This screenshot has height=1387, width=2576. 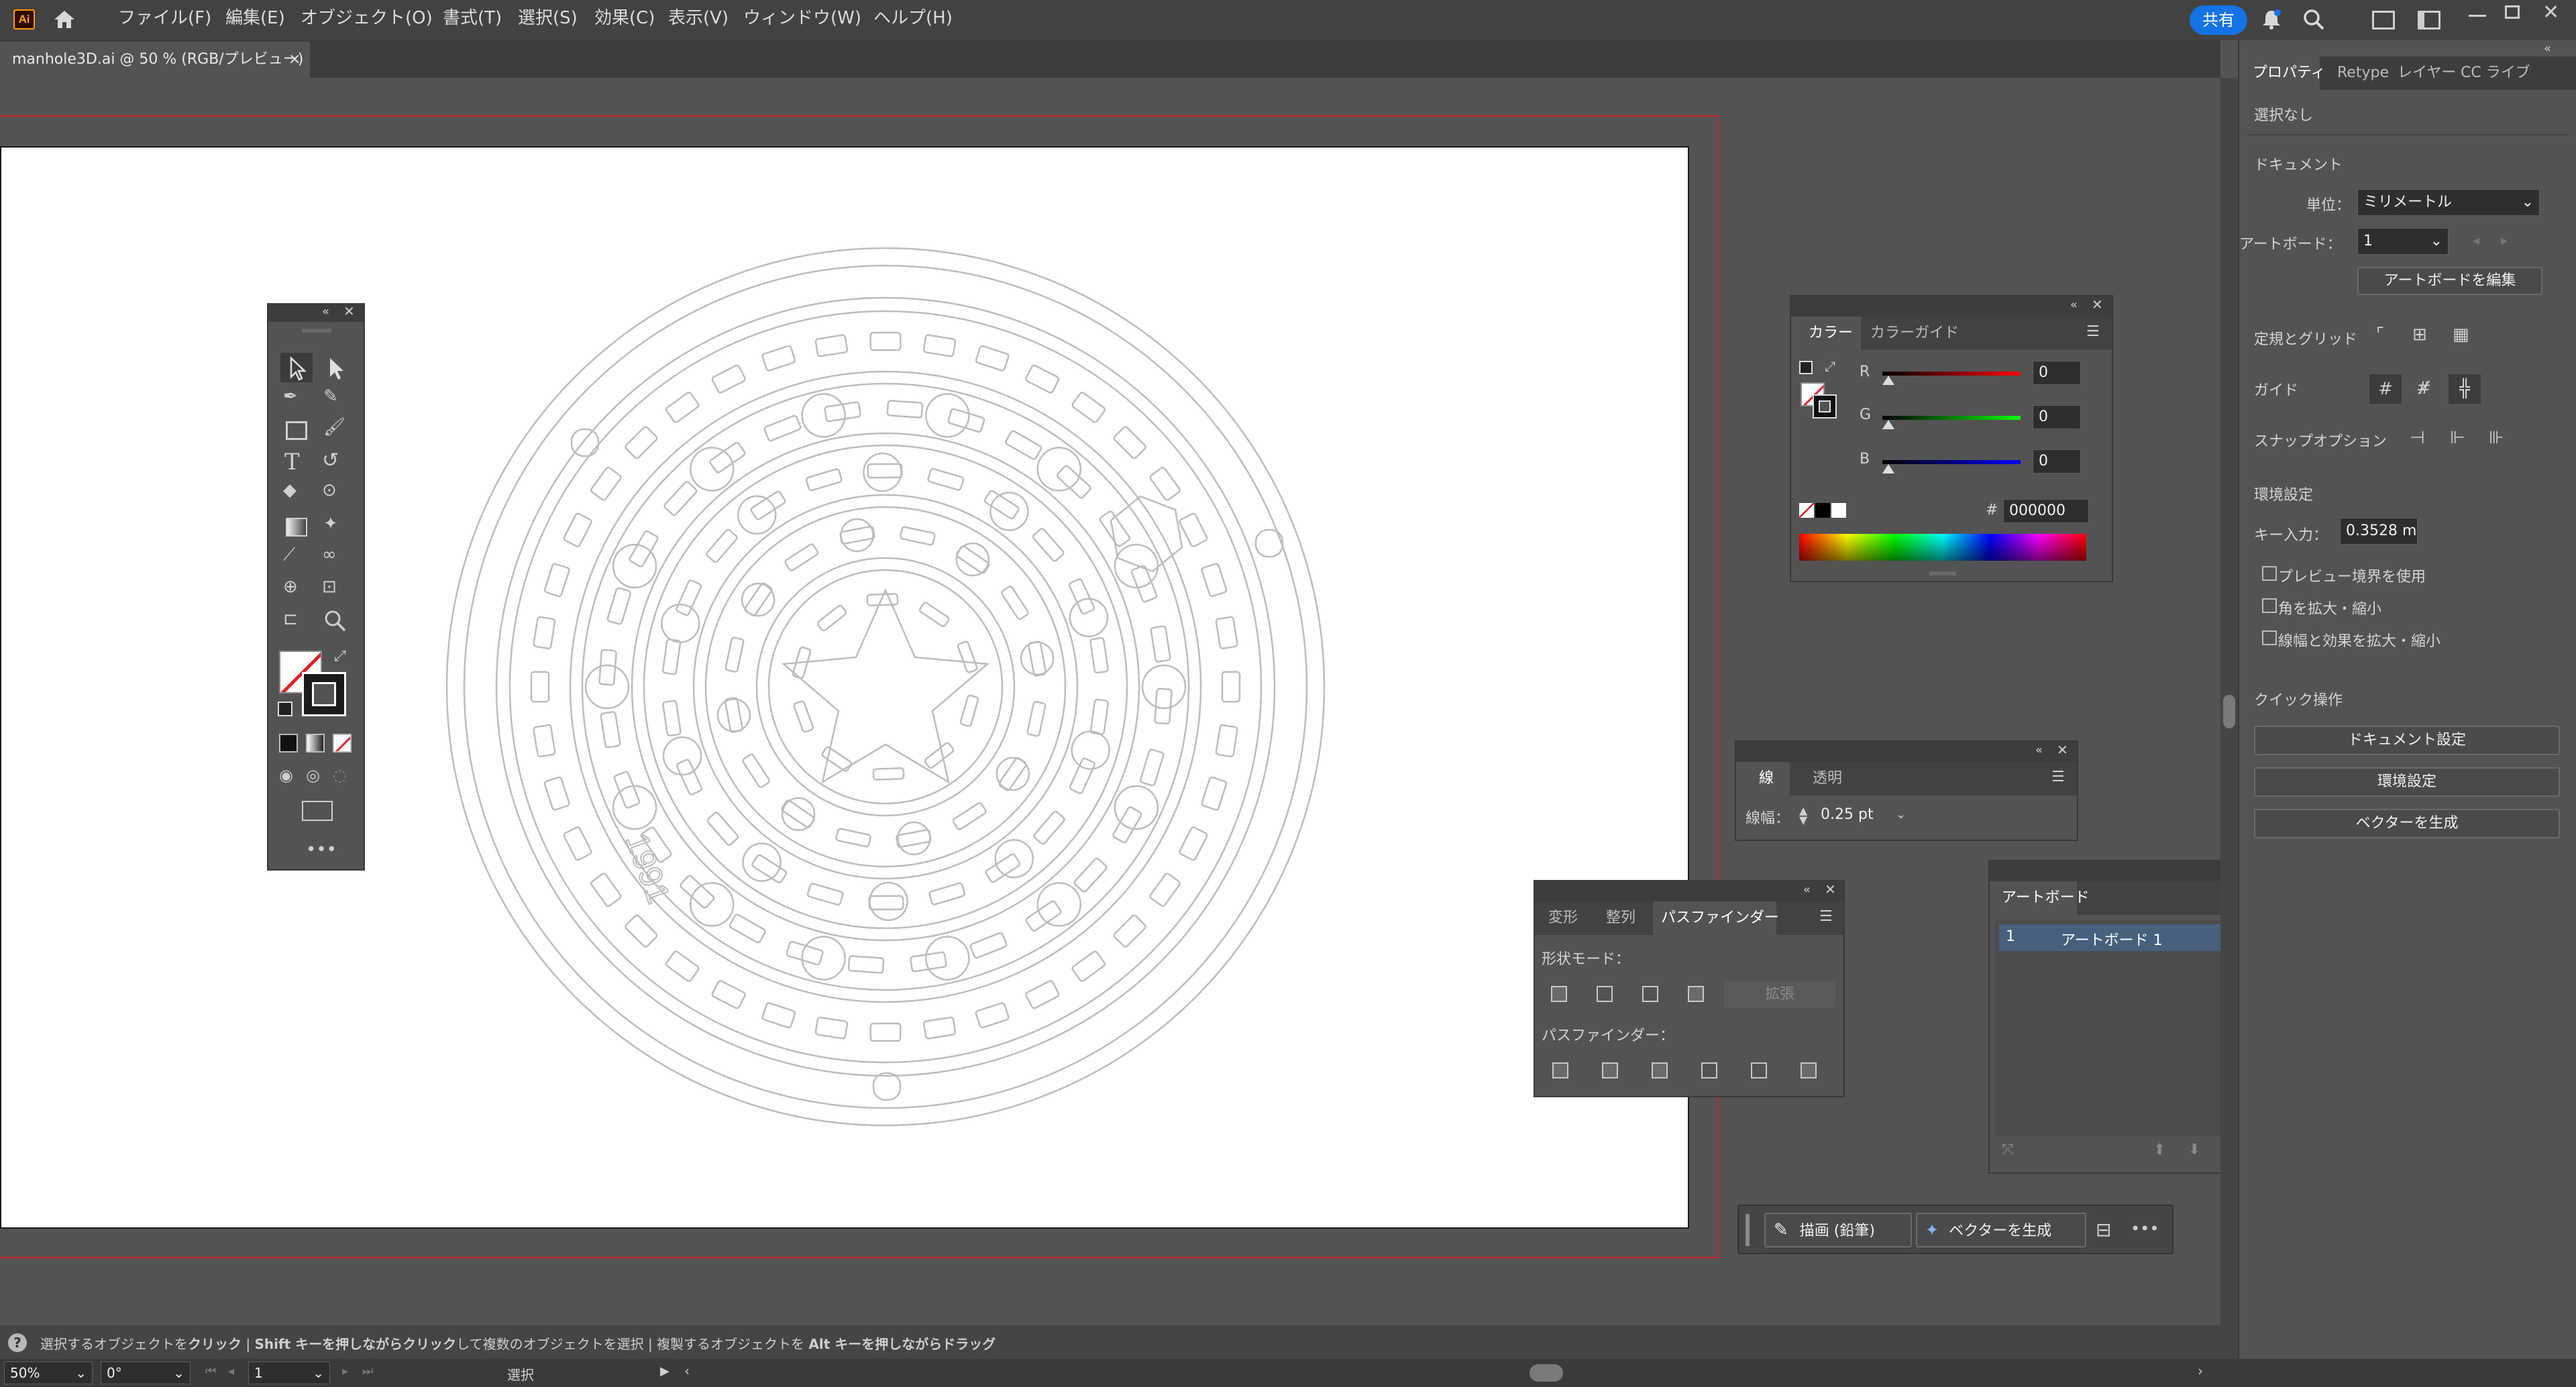 What do you see at coordinates (290, 587) in the screenshot?
I see `shape-builder-tool-icon: ⊕` at bounding box center [290, 587].